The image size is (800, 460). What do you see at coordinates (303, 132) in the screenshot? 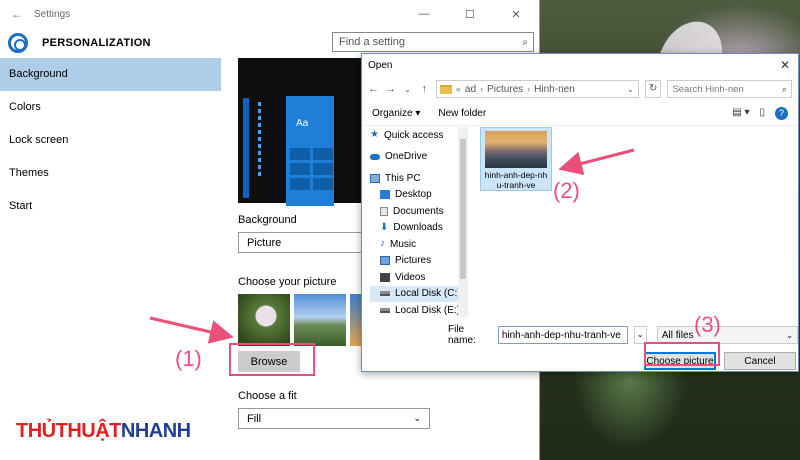
I see `background-preview: Aa` at bounding box center [303, 132].